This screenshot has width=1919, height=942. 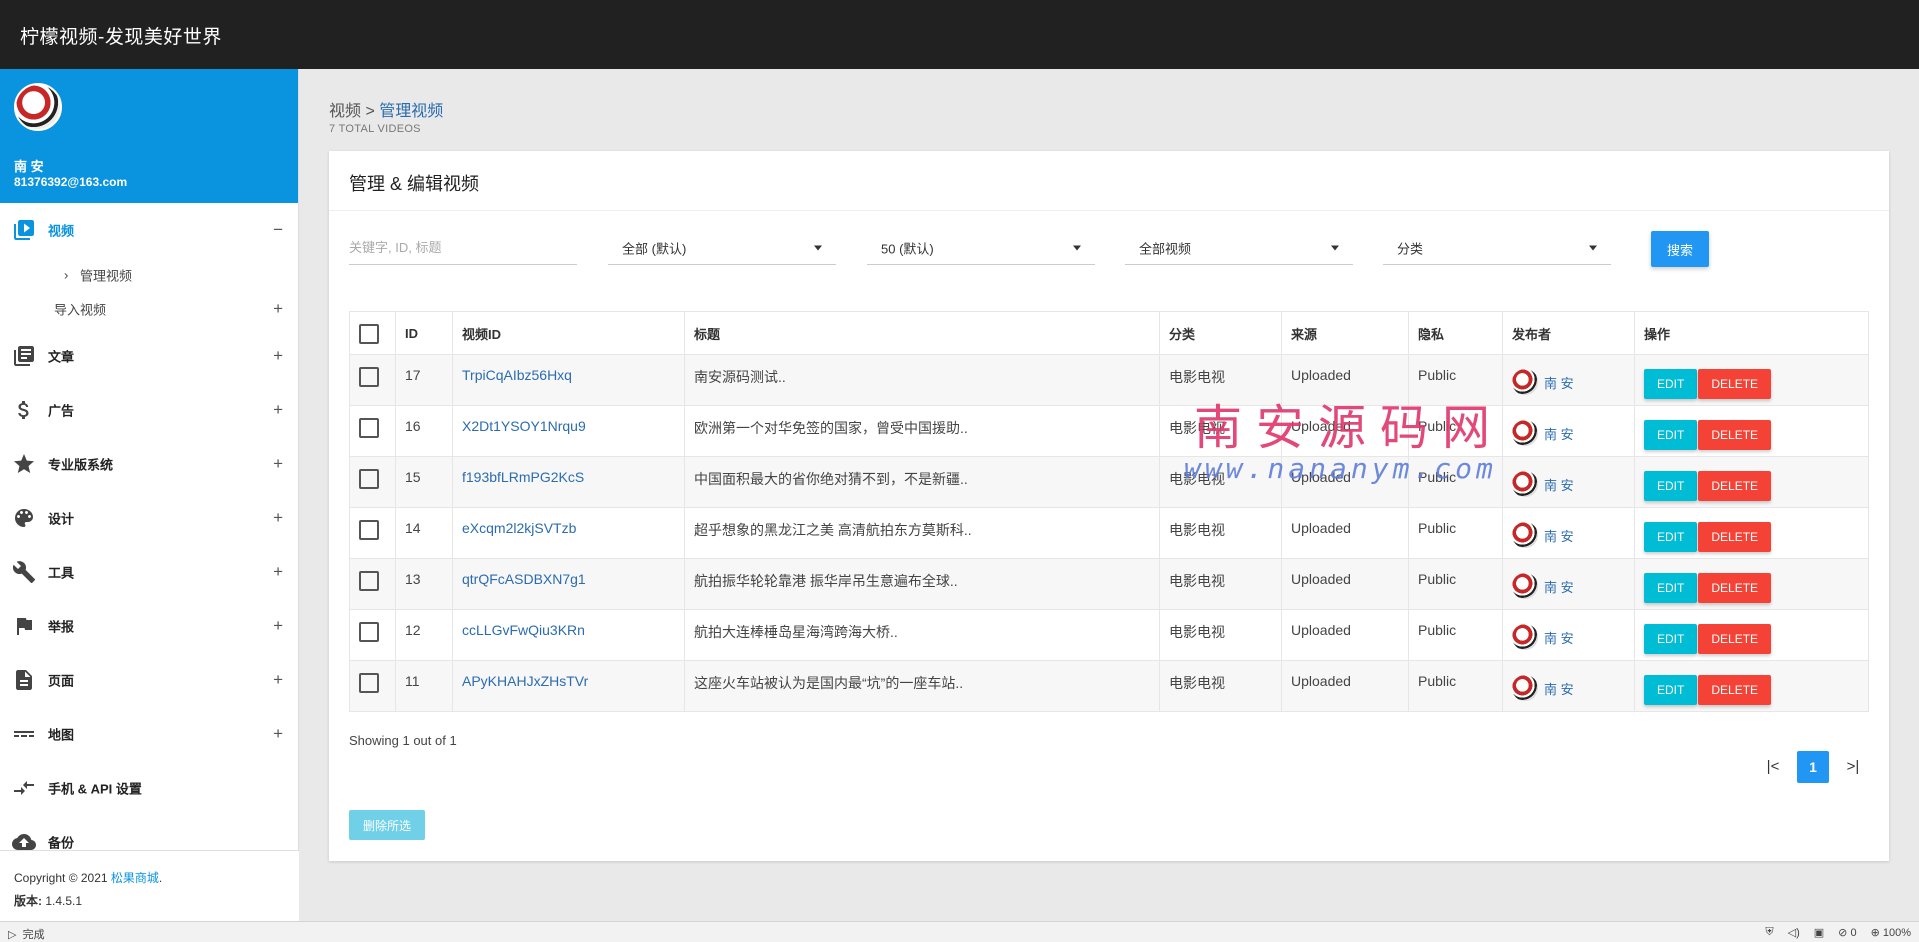 I want to click on status-text: ▷ 完成, so click(x=26, y=935).